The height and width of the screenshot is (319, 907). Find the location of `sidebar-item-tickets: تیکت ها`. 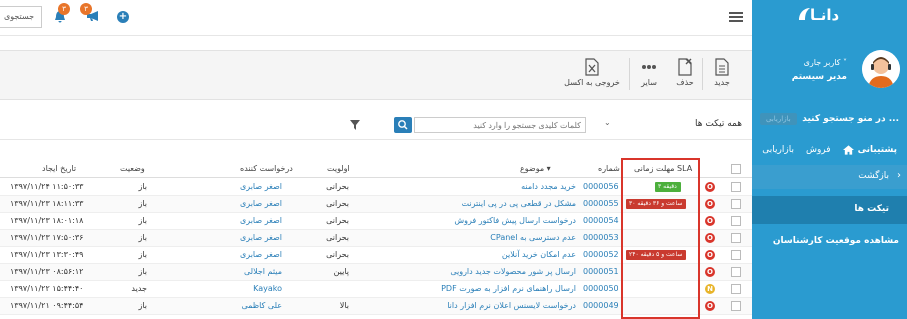

sidebar-item-tickets: تیکت ها is located at coordinates (829, 210).